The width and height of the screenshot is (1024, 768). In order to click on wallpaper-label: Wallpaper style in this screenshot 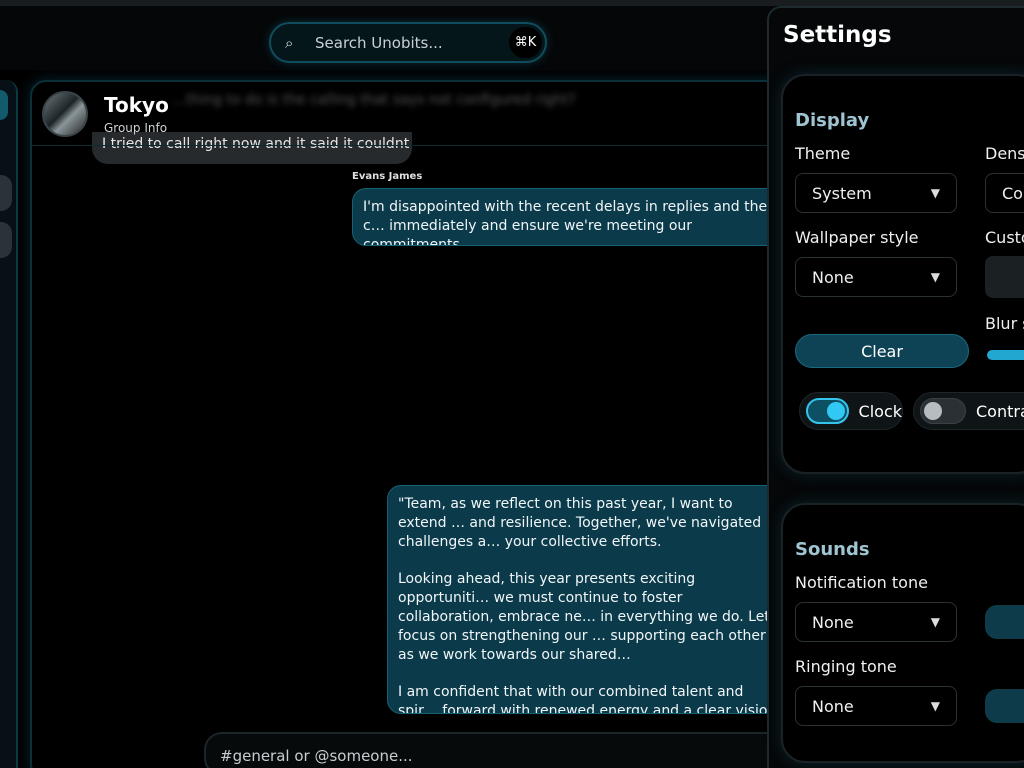, I will do `click(857, 237)`.